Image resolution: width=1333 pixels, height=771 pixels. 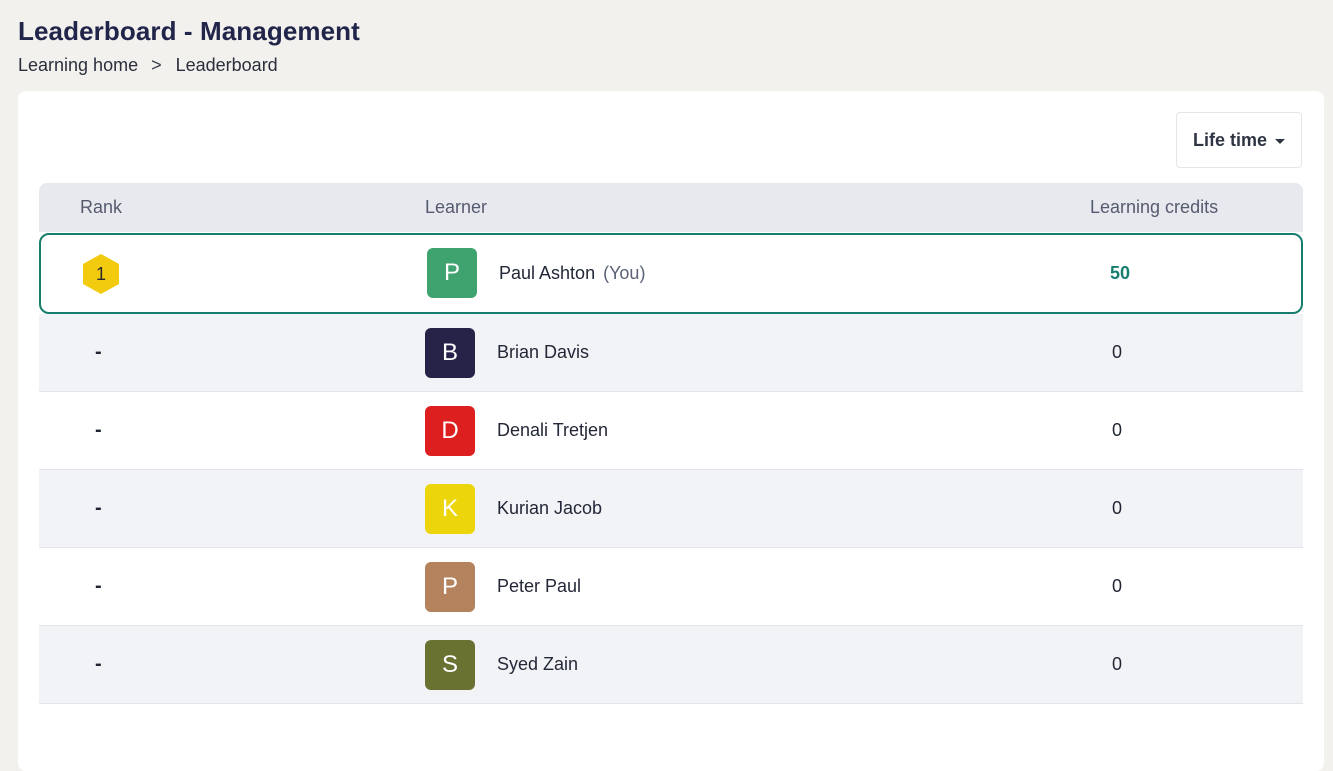 I want to click on column-header-rank: Rank, so click(x=101, y=207).